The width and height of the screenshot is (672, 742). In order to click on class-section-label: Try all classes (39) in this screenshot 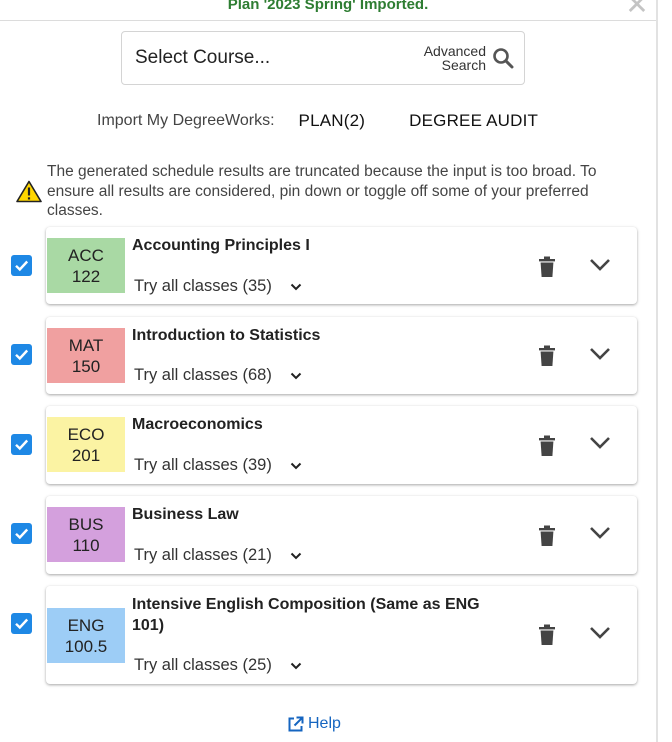, I will do `click(203, 465)`.